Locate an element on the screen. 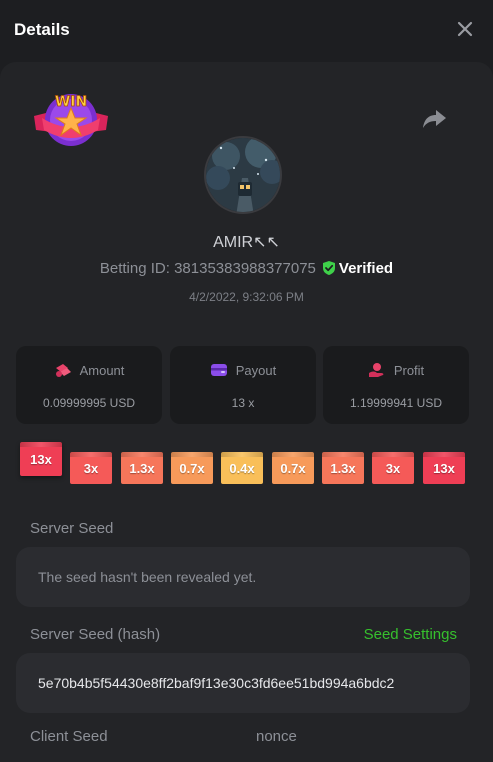 The image size is (493, 762). details-header: Details is located at coordinates (246, 31).